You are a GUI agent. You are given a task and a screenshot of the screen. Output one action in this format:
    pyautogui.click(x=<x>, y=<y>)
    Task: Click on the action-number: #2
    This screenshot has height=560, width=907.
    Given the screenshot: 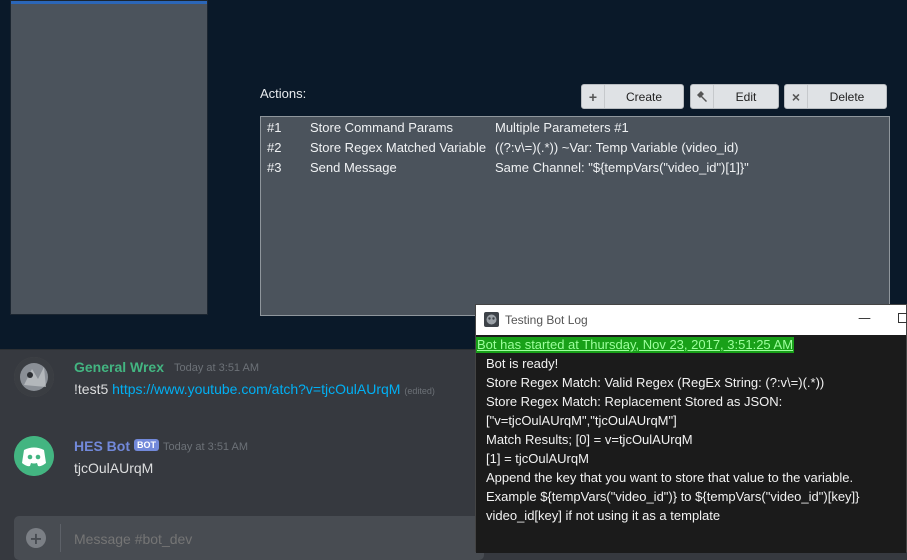 What is the action you would take?
    pyautogui.click(x=274, y=147)
    